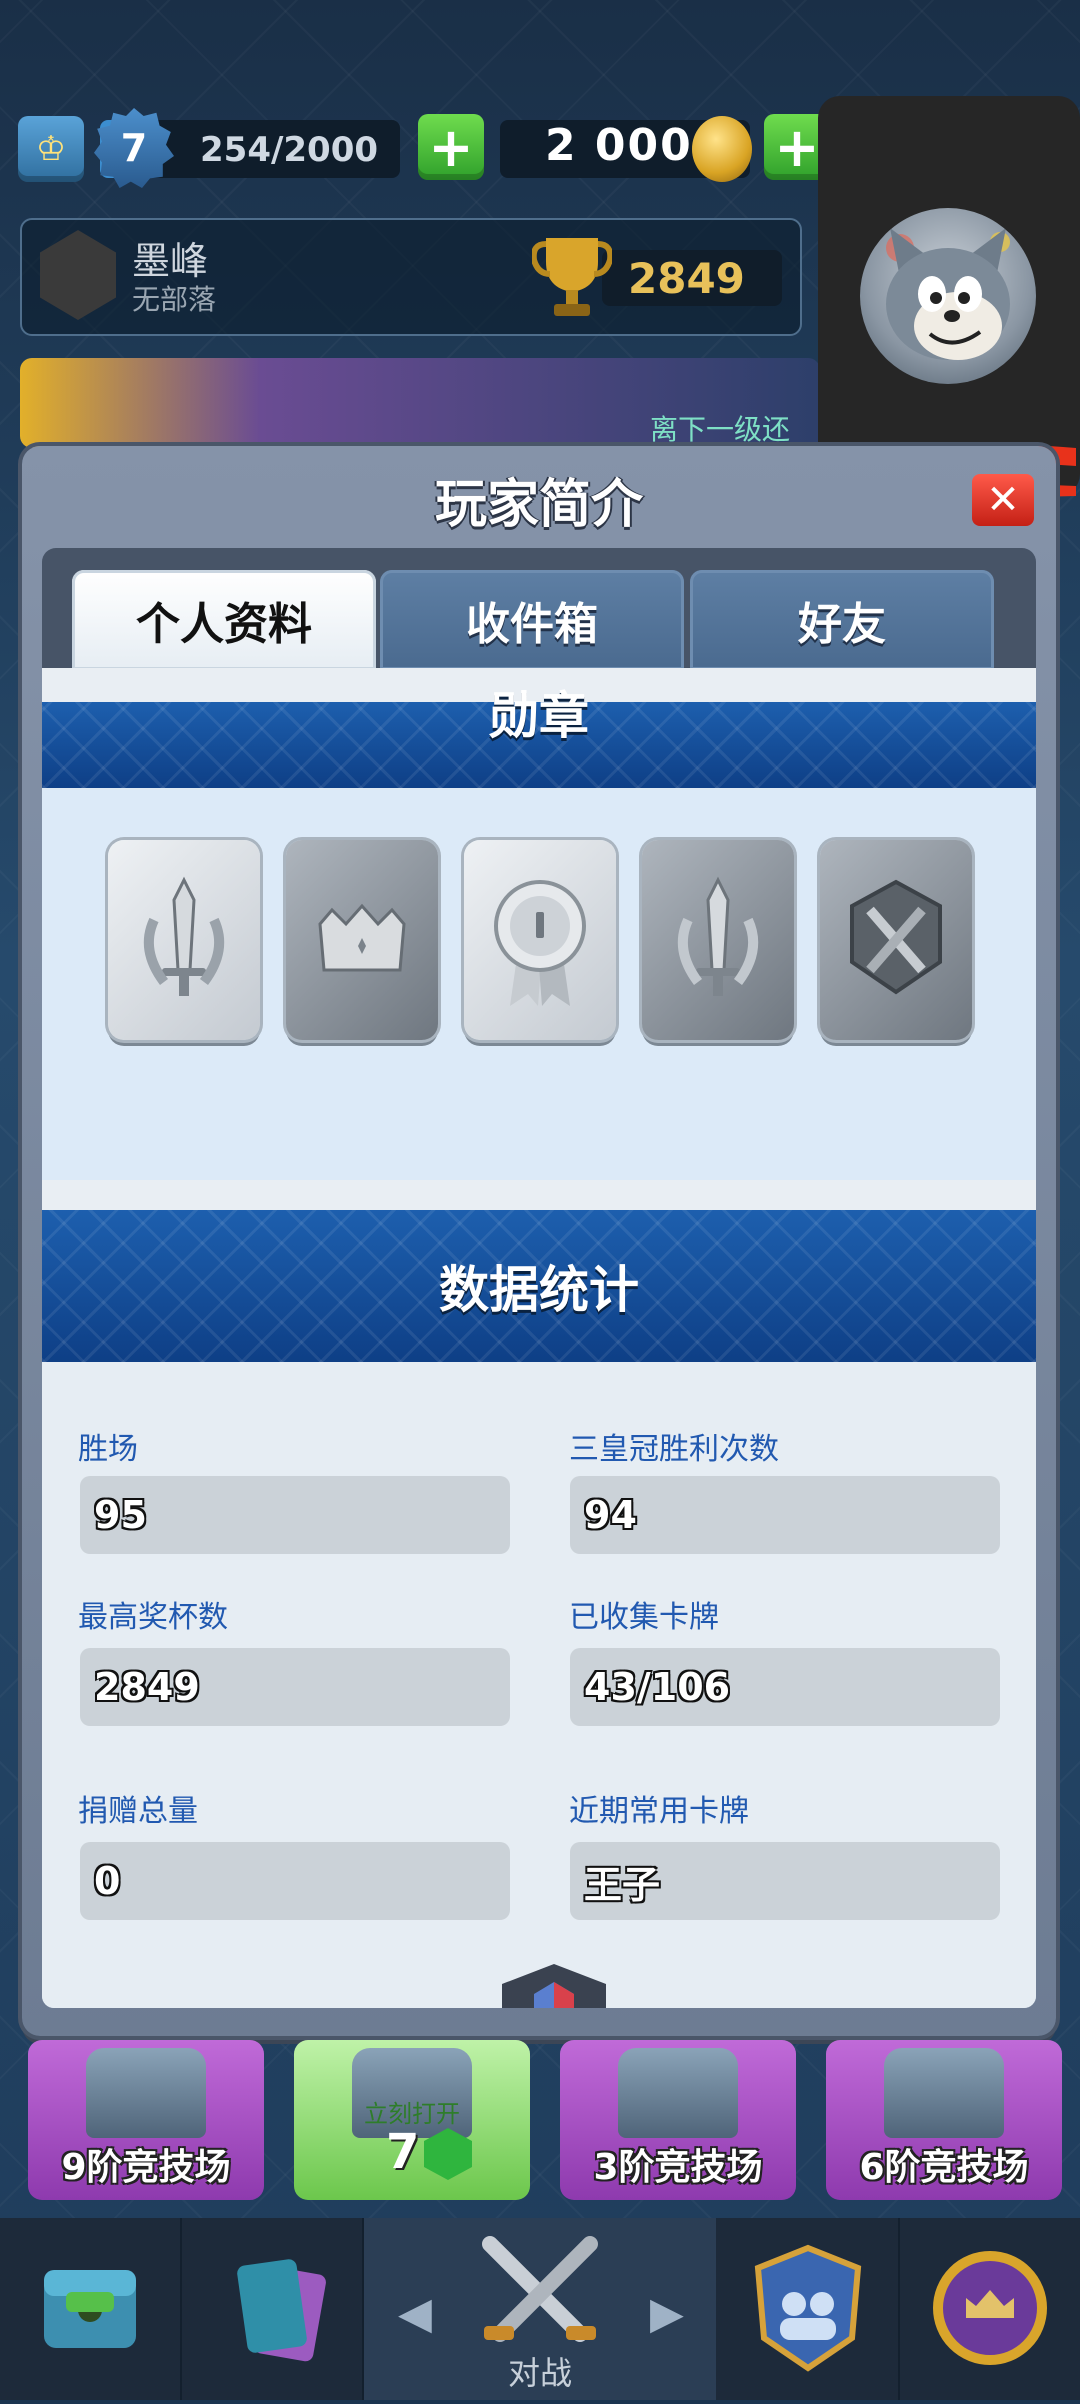 This screenshot has width=1080, height=2404. What do you see at coordinates (224, 620) in the screenshot?
I see `tab-profile: 个人资料` at bounding box center [224, 620].